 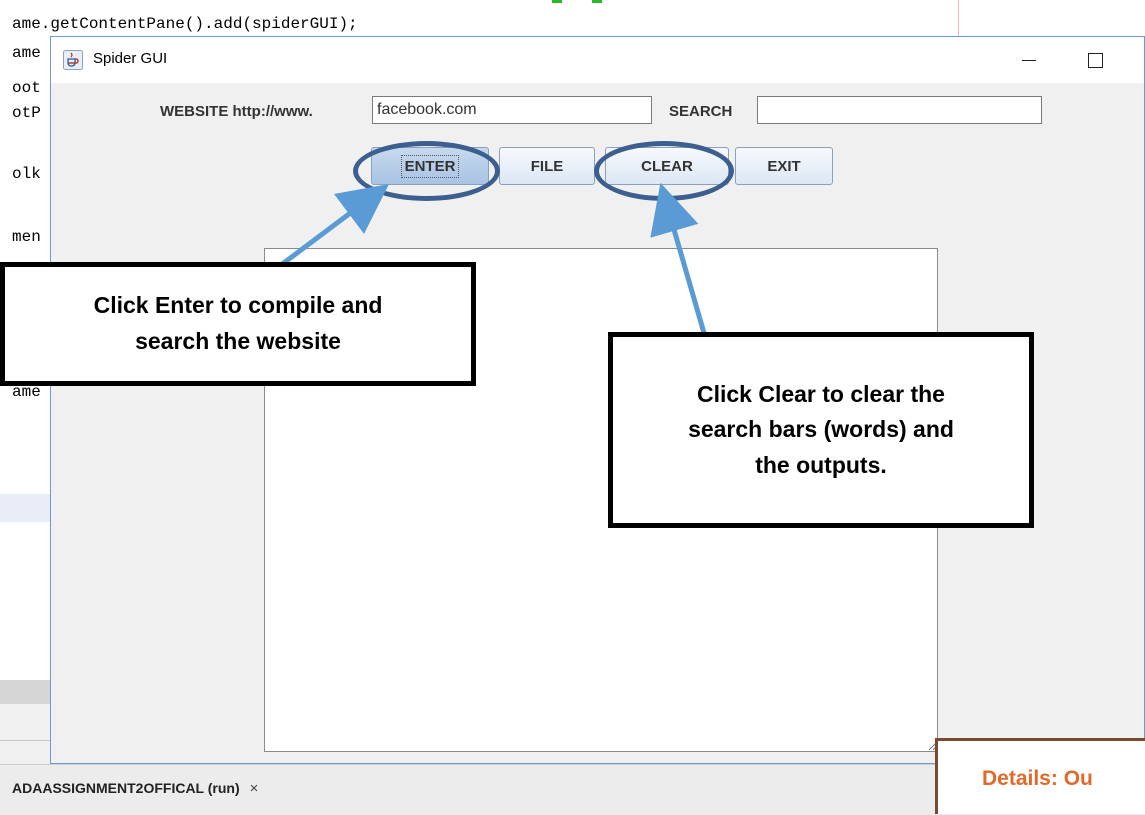 I want to click on clear-callout-line: Click Clear to clear the, so click(x=820, y=393).